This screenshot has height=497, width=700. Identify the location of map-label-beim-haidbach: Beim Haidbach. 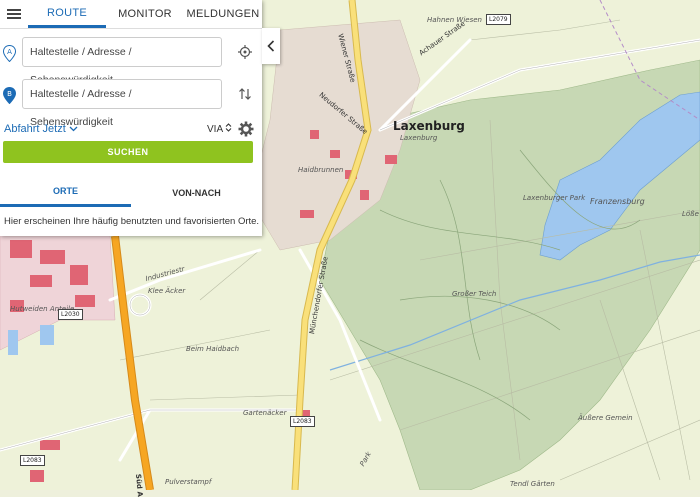
(213, 349).